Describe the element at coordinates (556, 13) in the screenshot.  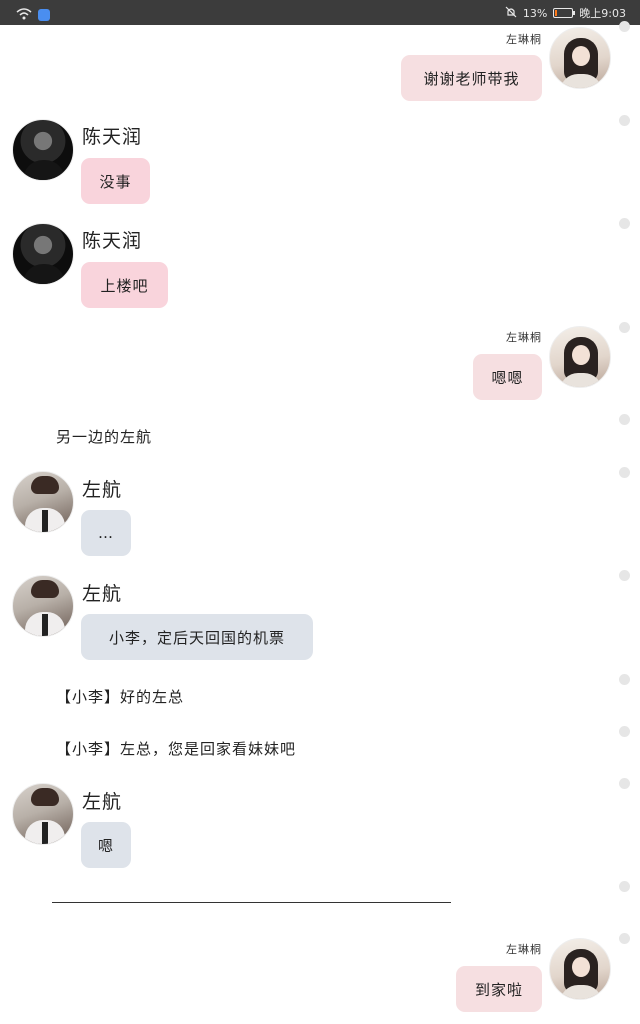
I see `battery-fill` at that location.